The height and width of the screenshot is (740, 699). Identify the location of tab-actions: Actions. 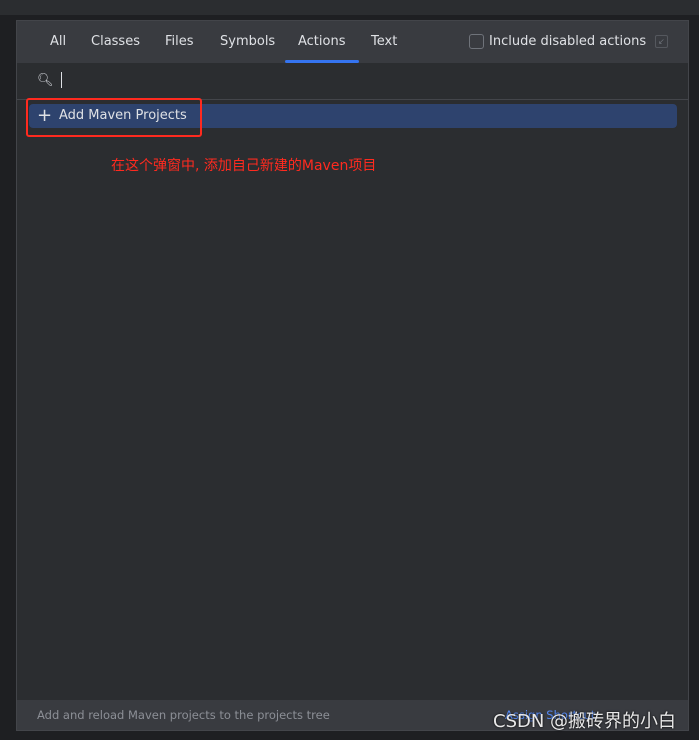
(321, 48).